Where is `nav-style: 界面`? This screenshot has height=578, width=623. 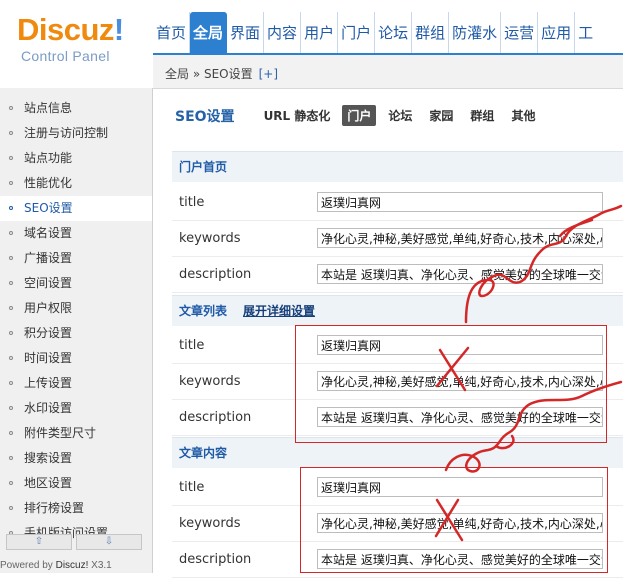 nav-style: 界面 is located at coordinates (246, 33).